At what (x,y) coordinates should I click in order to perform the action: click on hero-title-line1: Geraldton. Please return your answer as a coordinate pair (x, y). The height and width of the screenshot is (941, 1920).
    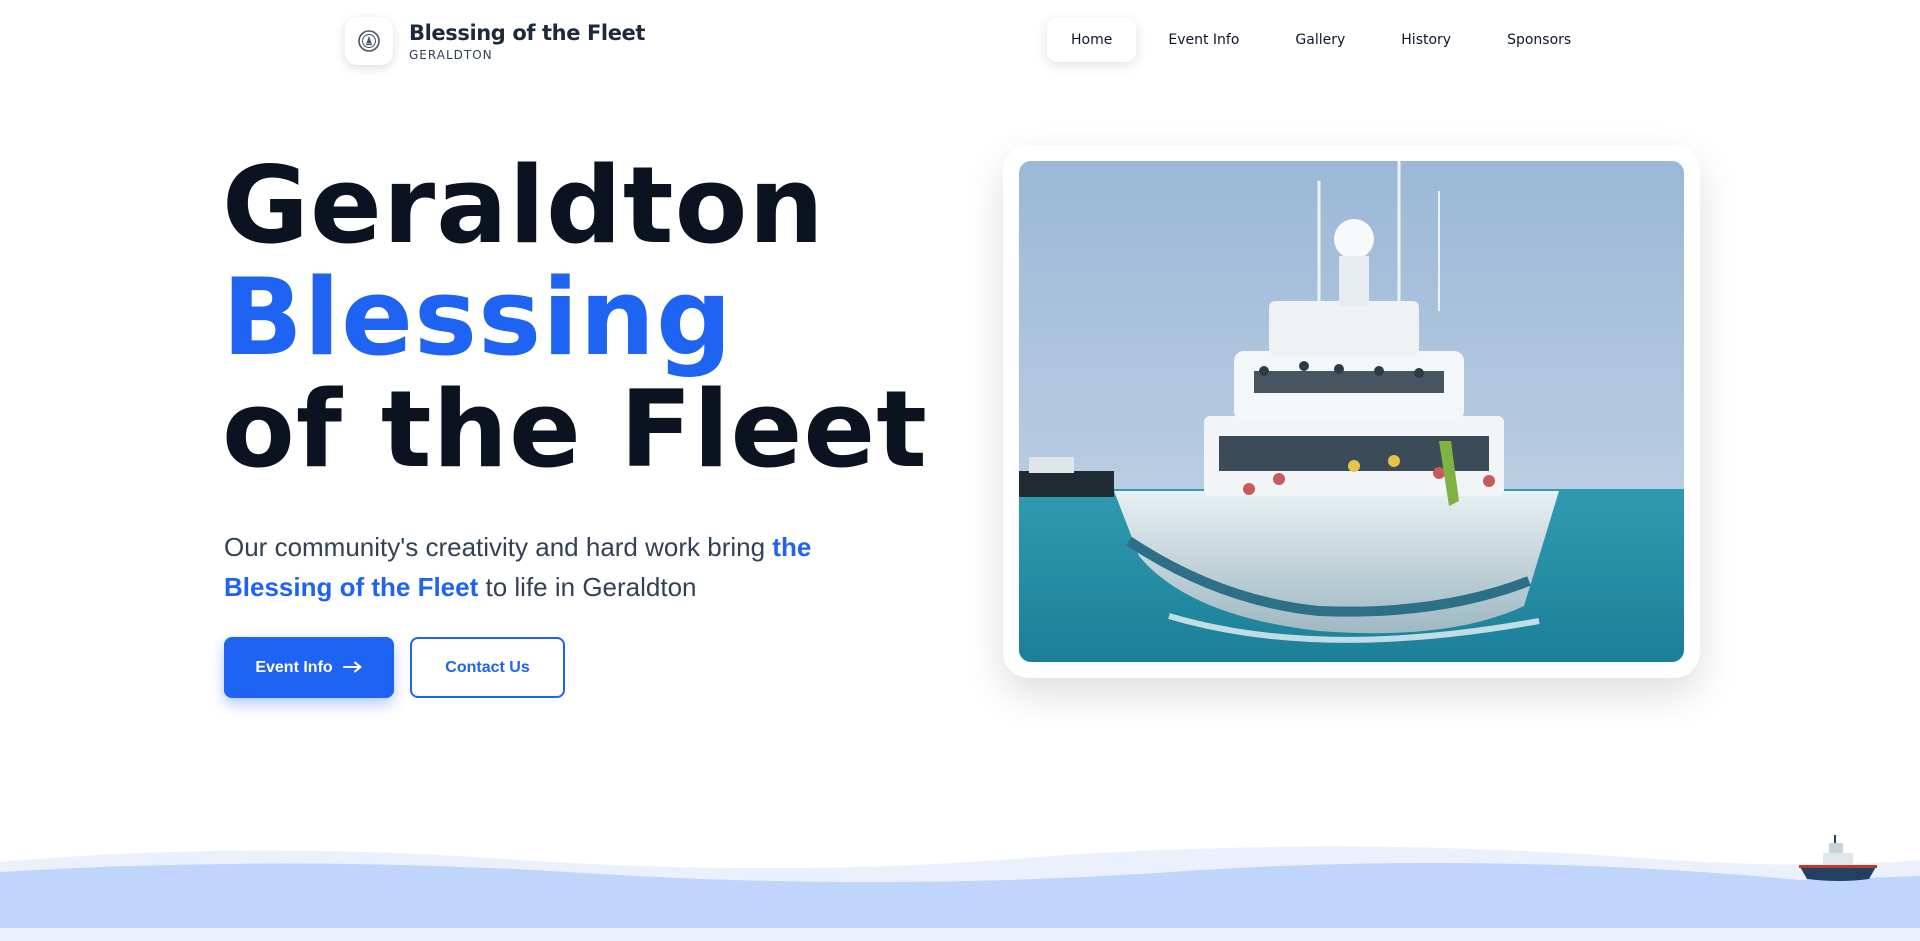
    Looking at the image, I should click on (523, 205).